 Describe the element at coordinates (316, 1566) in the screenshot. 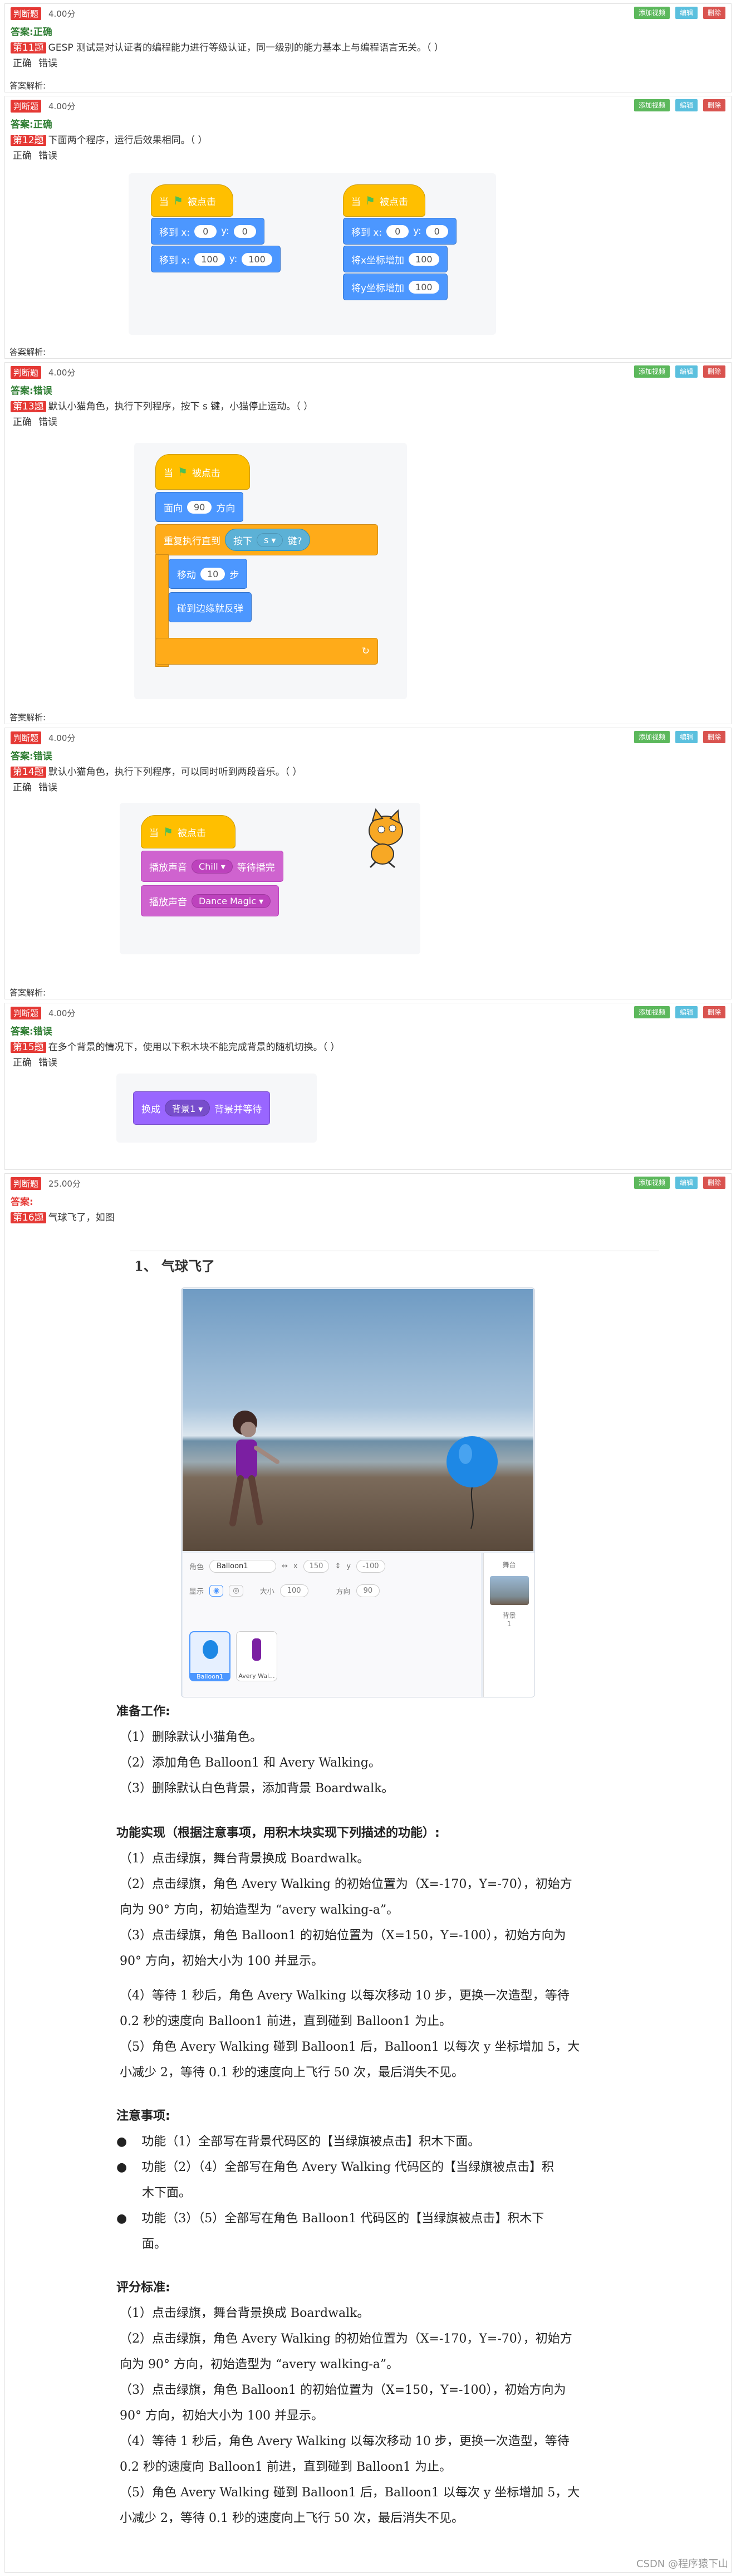

I see `x-field: 150` at that location.